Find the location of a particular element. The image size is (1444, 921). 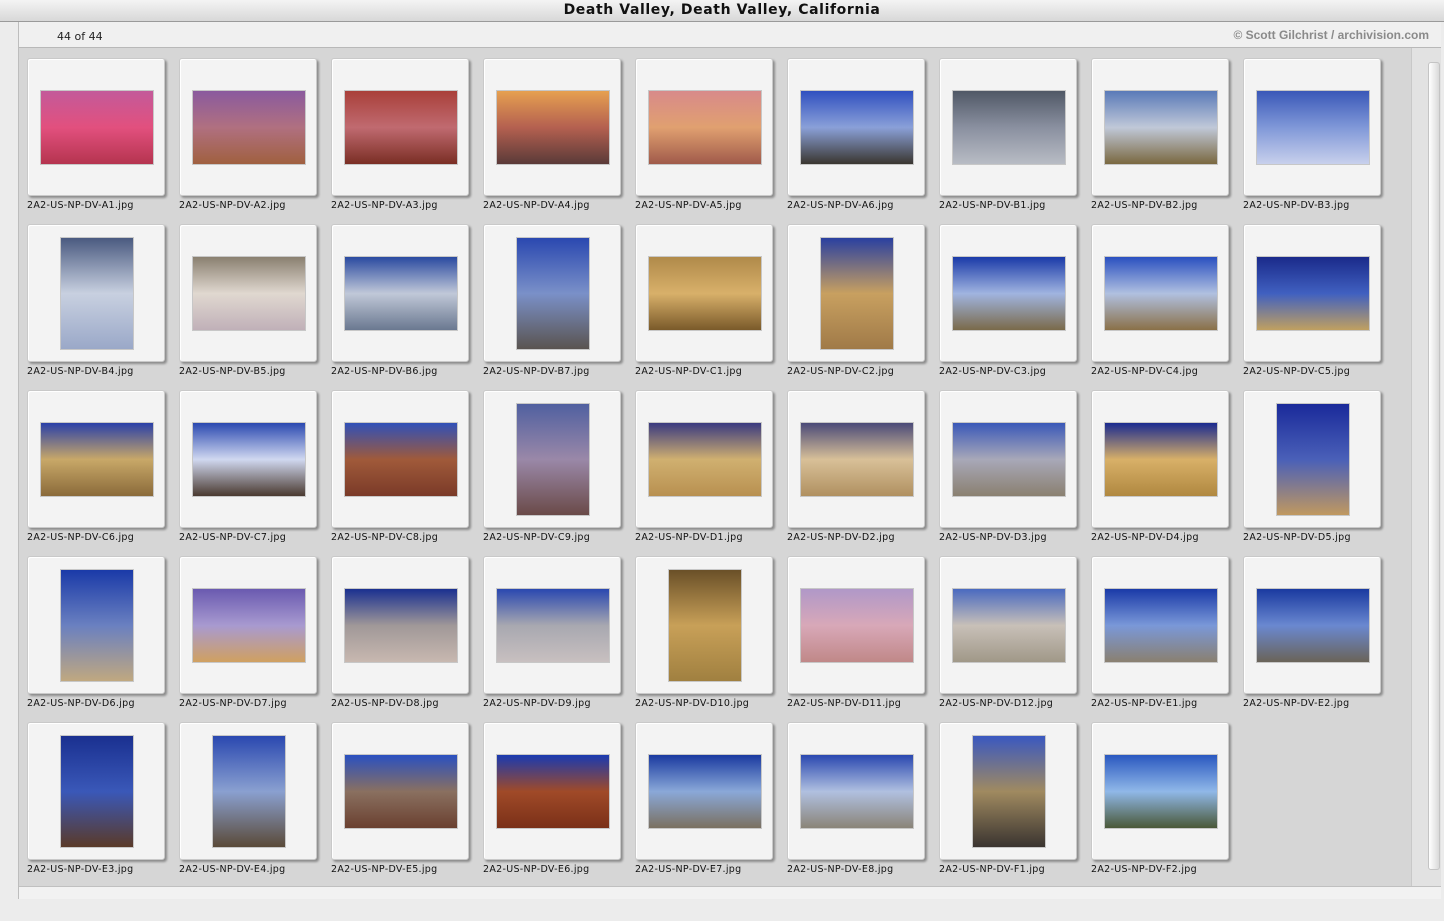

thumbnail-filename: 2A2-US-NP-DV-D4.jpg is located at coordinates (1145, 537).